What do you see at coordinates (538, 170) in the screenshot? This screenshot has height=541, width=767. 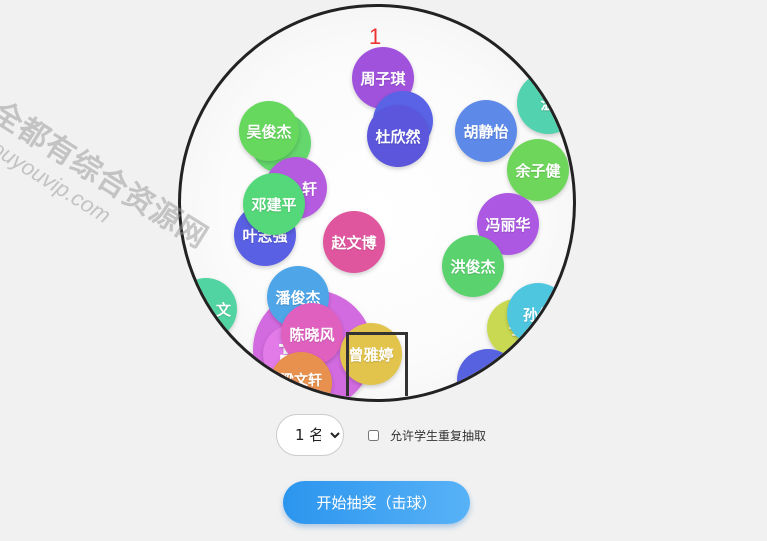 I see `name-ball: 余子健` at bounding box center [538, 170].